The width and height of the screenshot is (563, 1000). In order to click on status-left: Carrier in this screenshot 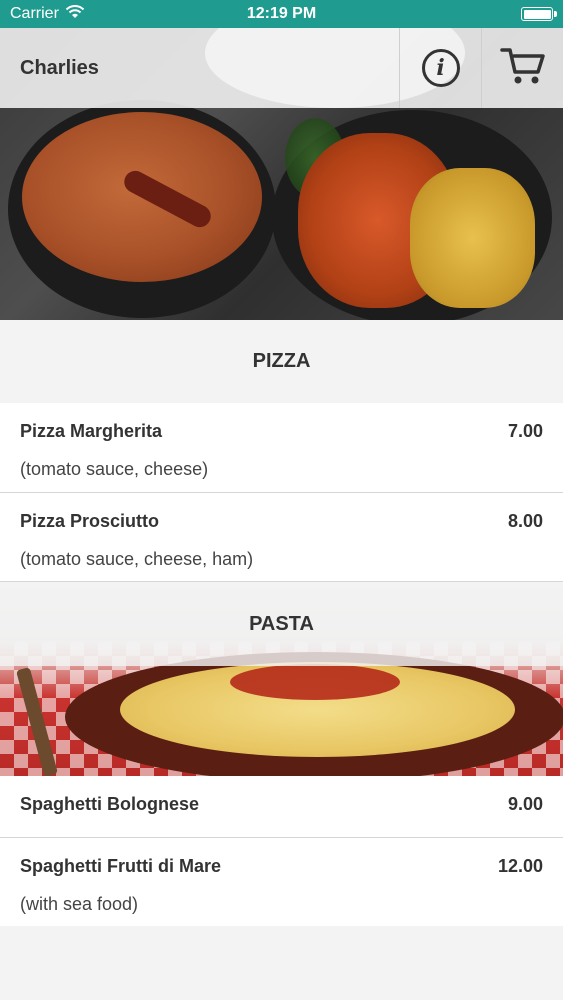, I will do `click(47, 14)`.